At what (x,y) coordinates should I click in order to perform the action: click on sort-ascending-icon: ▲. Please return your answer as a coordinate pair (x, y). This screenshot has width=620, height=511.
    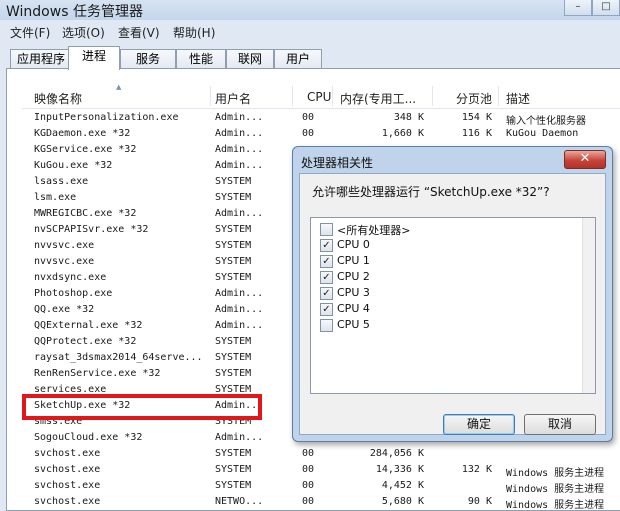
    Looking at the image, I should click on (119, 87).